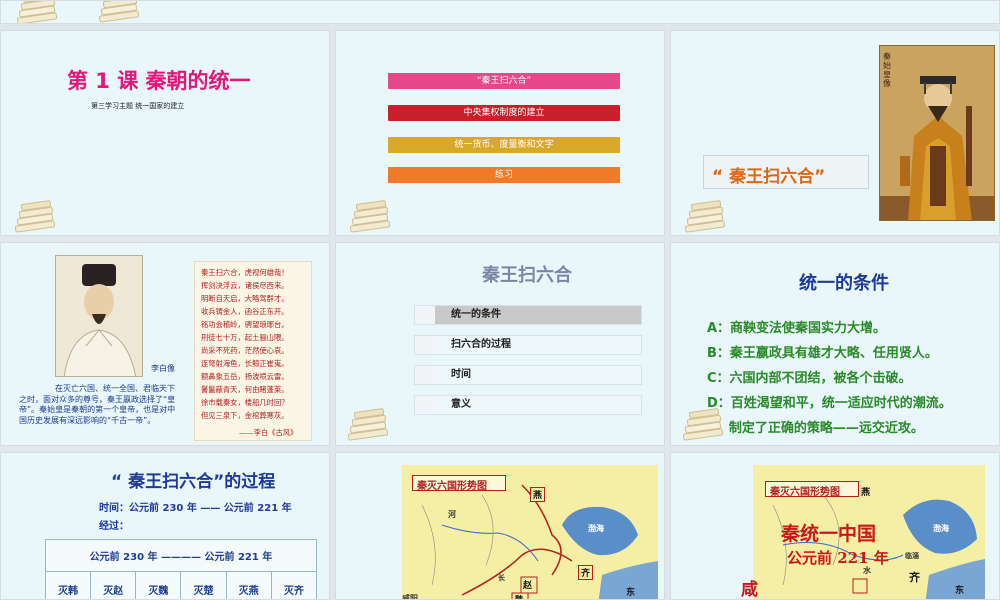  I want to click on menu-bar-label: 中央集权制度的建立, so click(504, 113).